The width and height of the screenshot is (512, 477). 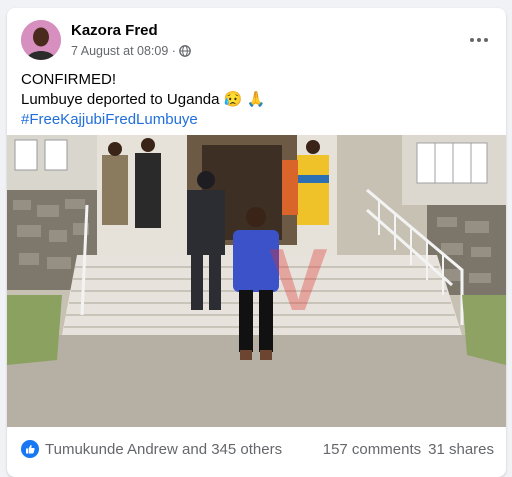 I want to click on engagement-counts: 157 comments 31 shares, so click(x=408, y=449).